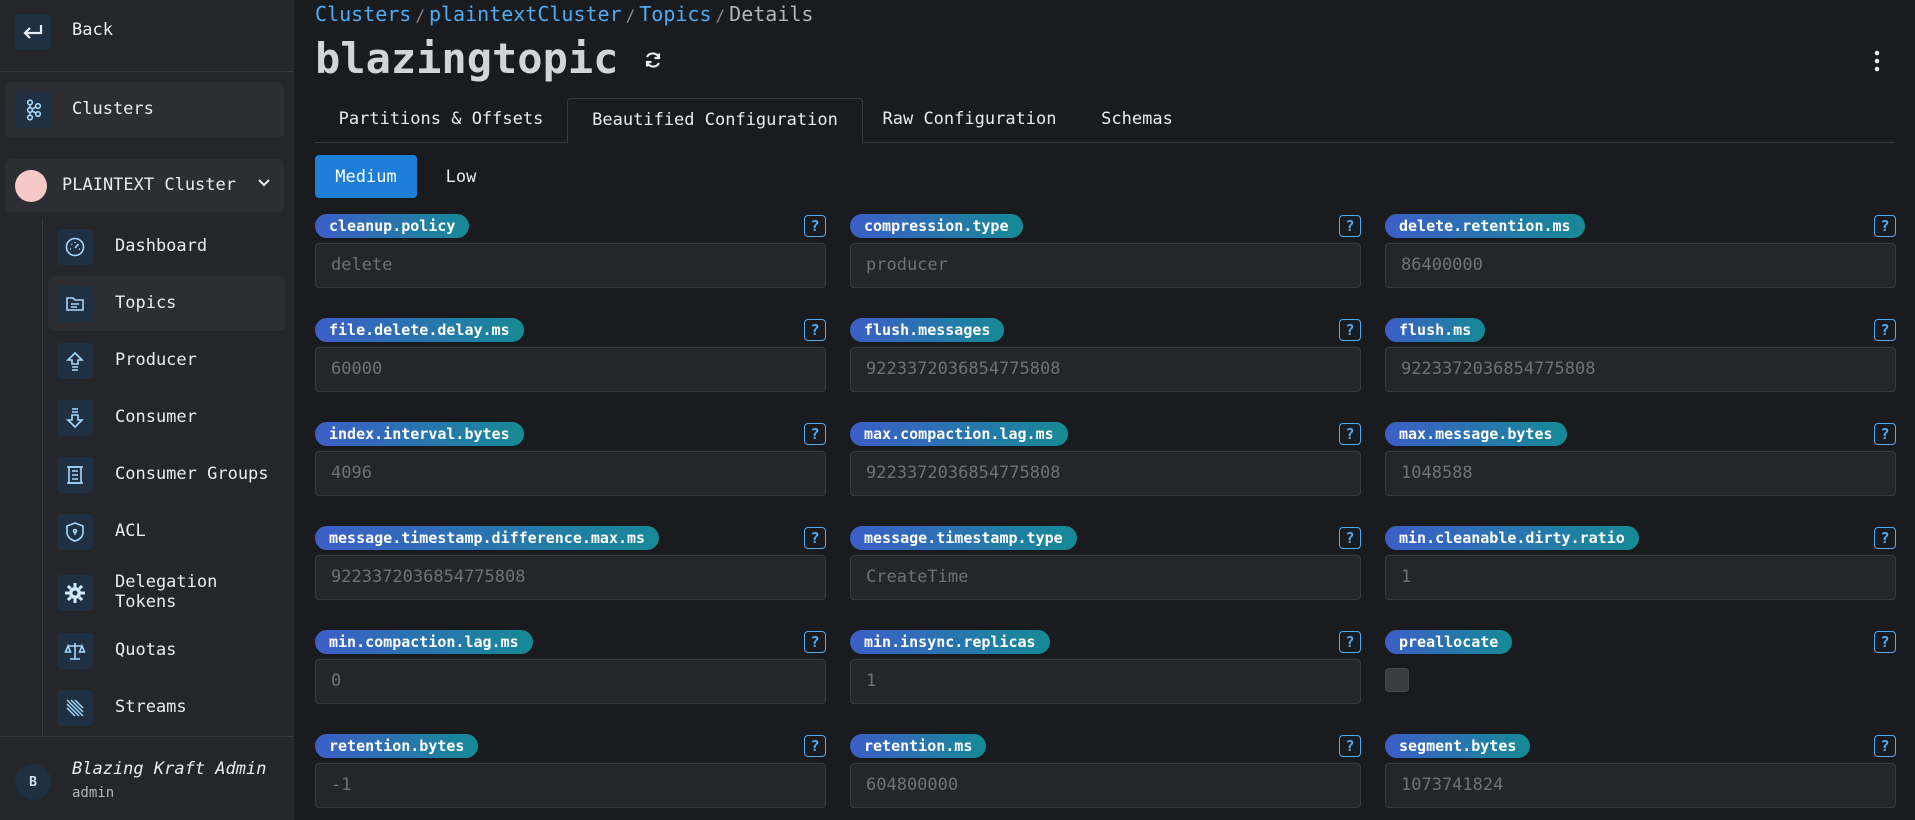 This screenshot has width=1915, height=820. What do you see at coordinates (166, 417) in the screenshot?
I see `sidebar-item-consumer: Consumer` at bounding box center [166, 417].